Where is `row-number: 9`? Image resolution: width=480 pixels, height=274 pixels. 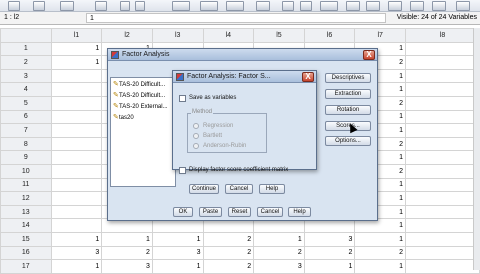
row-number: 9 is located at coordinates (26, 157).